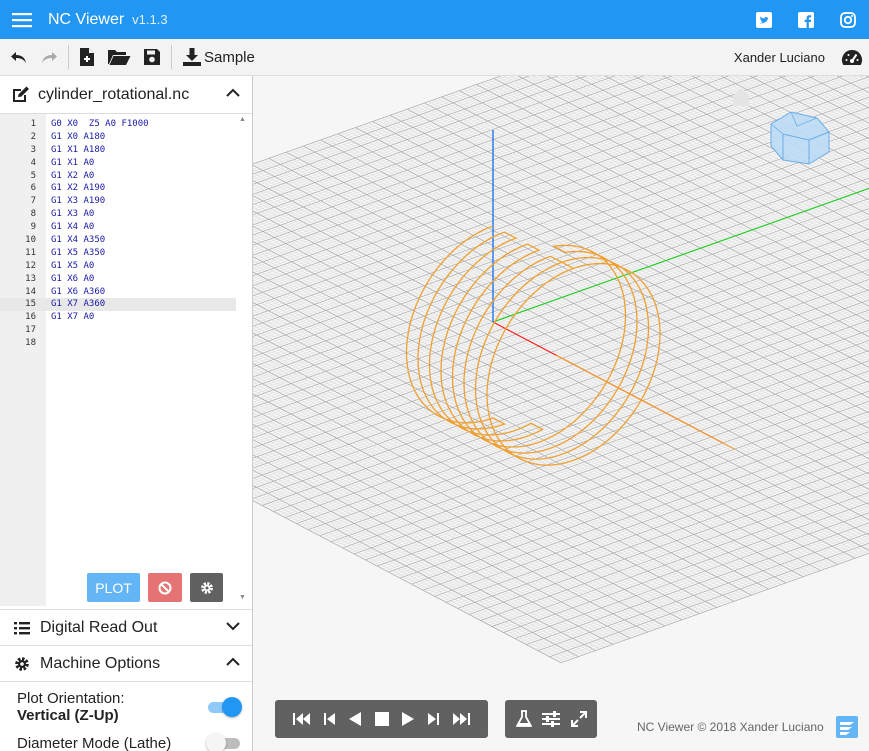 The image size is (869, 751). I want to click on view-cube-icon, so click(800, 138).